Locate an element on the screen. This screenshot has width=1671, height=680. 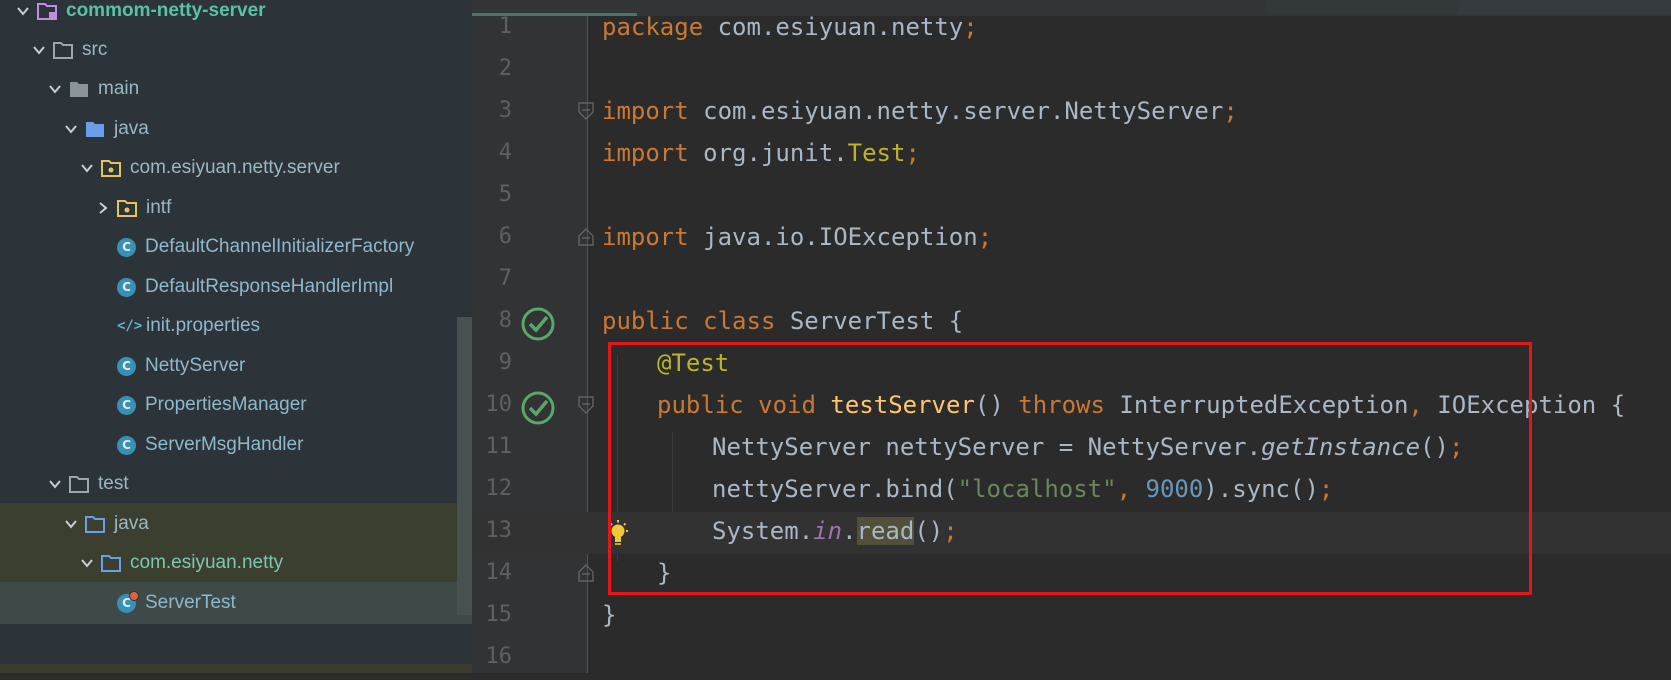
tree-row-package-intf: intf is located at coordinates (236, 208).